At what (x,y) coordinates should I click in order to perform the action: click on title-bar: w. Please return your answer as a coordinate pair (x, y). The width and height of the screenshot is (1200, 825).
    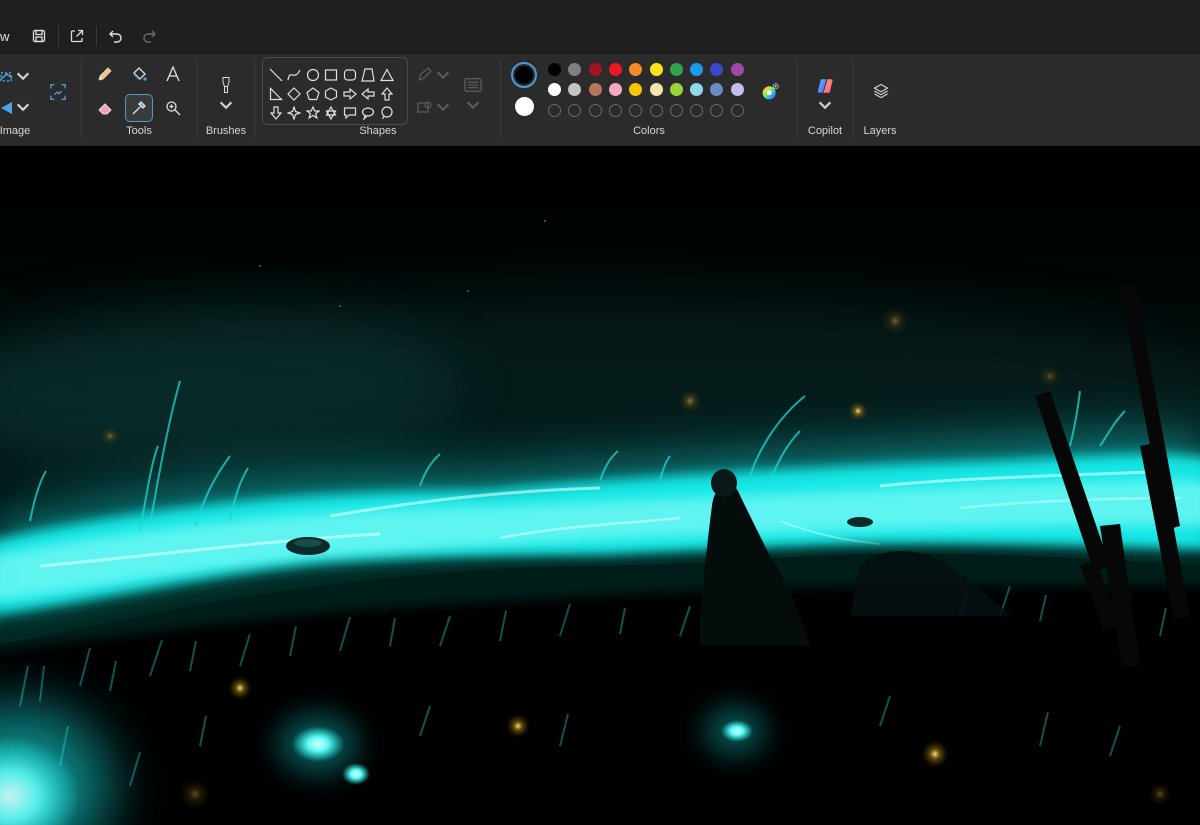
    Looking at the image, I should click on (600, 27).